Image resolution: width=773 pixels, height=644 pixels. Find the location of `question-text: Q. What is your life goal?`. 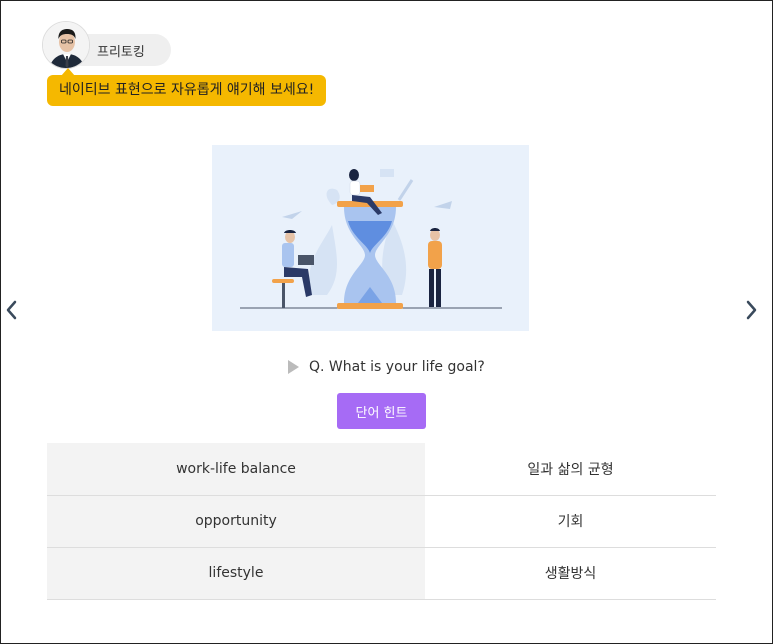

question-text: Q. What is your life goal? is located at coordinates (397, 367).